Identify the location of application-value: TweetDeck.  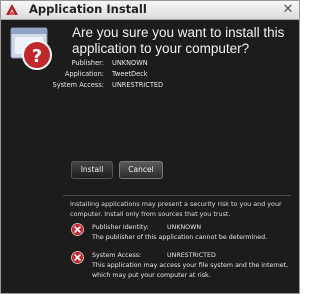
(130, 74).